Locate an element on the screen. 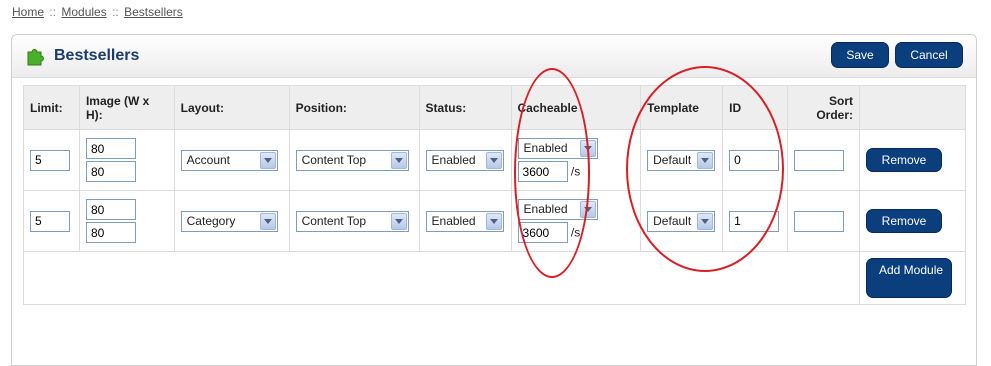 The image size is (991, 366). add-module-button: Add Module is located at coordinates (909, 278).